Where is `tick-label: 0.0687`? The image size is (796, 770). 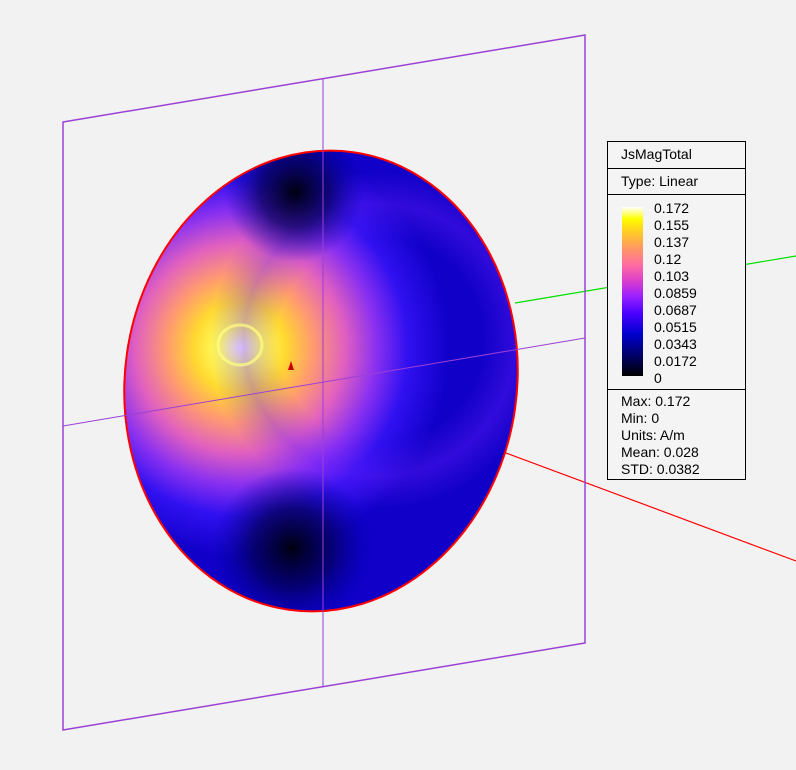
tick-label: 0.0687 is located at coordinates (675, 310).